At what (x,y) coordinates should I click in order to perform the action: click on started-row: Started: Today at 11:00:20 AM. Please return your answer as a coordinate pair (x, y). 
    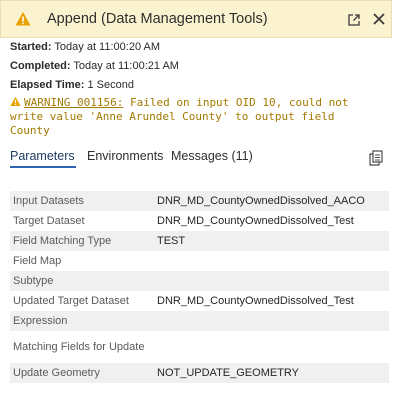
    Looking at the image, I should click on (85, 47).